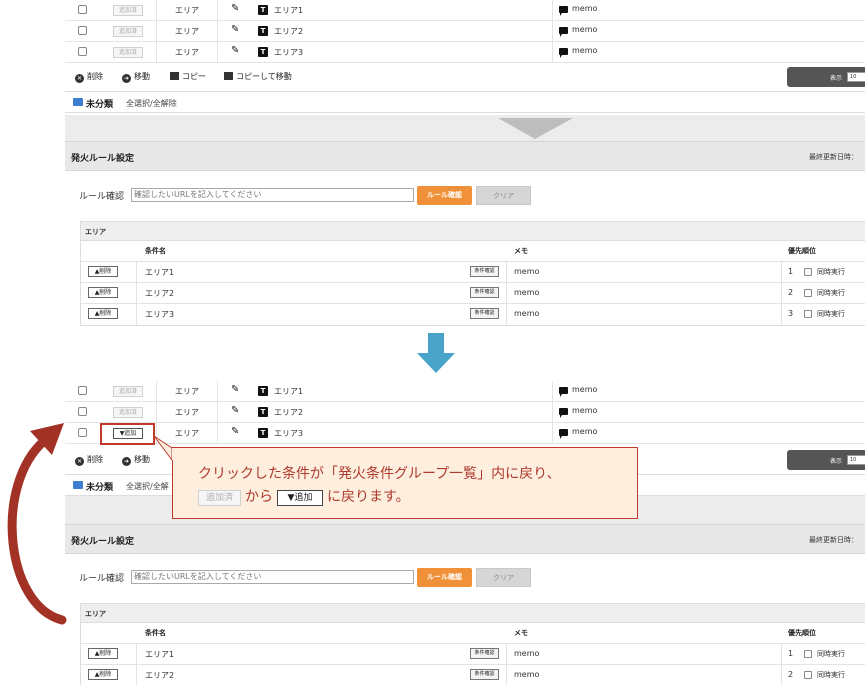 Image resolution: width=865 pixels, height=685 pixels. What do you see at coordinates (300, 498) in the screenshot?
I see `add-chip: ▼追加` at bounding box center [300, 498].